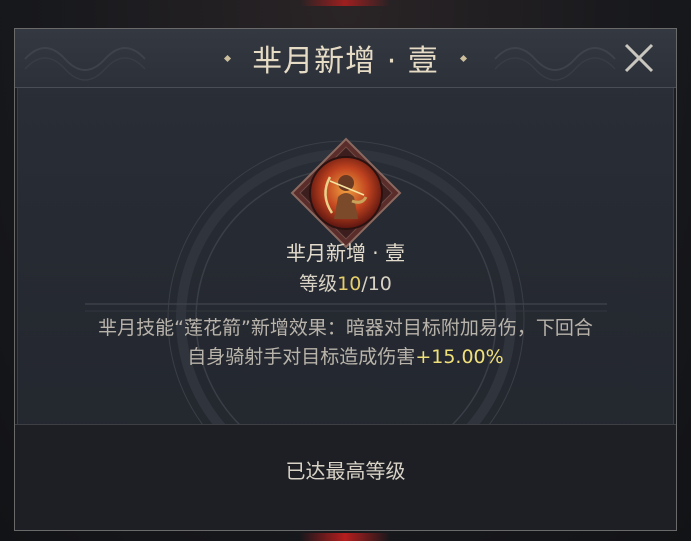 This screenshot has width=691, height=541. I want to click on description-text: 自身骑射手对目标造成伤害, so click(301, 357).